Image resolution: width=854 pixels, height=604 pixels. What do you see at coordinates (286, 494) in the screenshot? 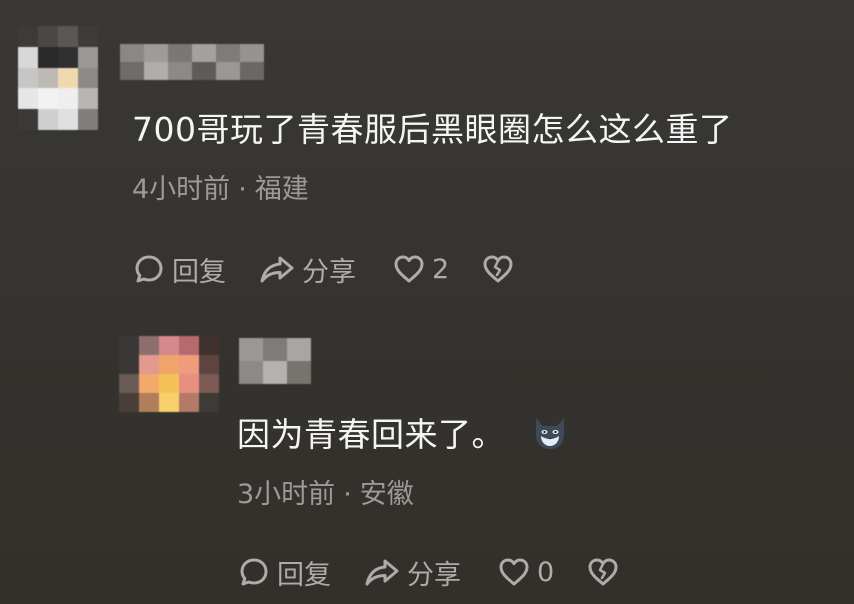
I see `comment-time: 3小时前` at bounding box center [286, 494].